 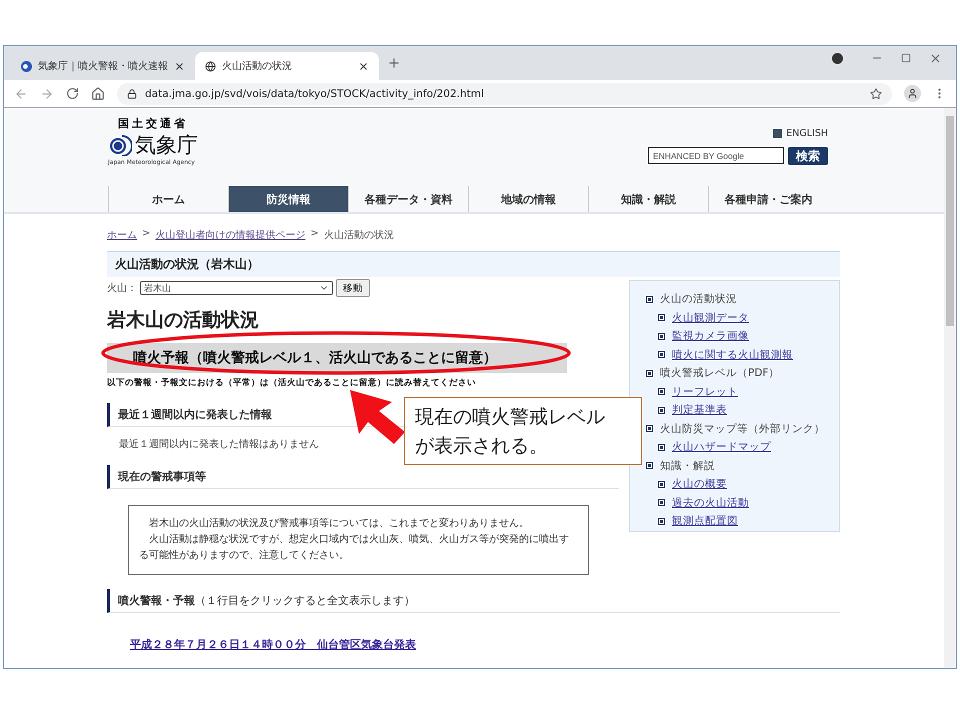 What do you see at coordinates (230, 235) in the screenshot?
I see `breadcrumb-link: 火山登山者向けの情報提供ページ` at bounding box center [230, 235].